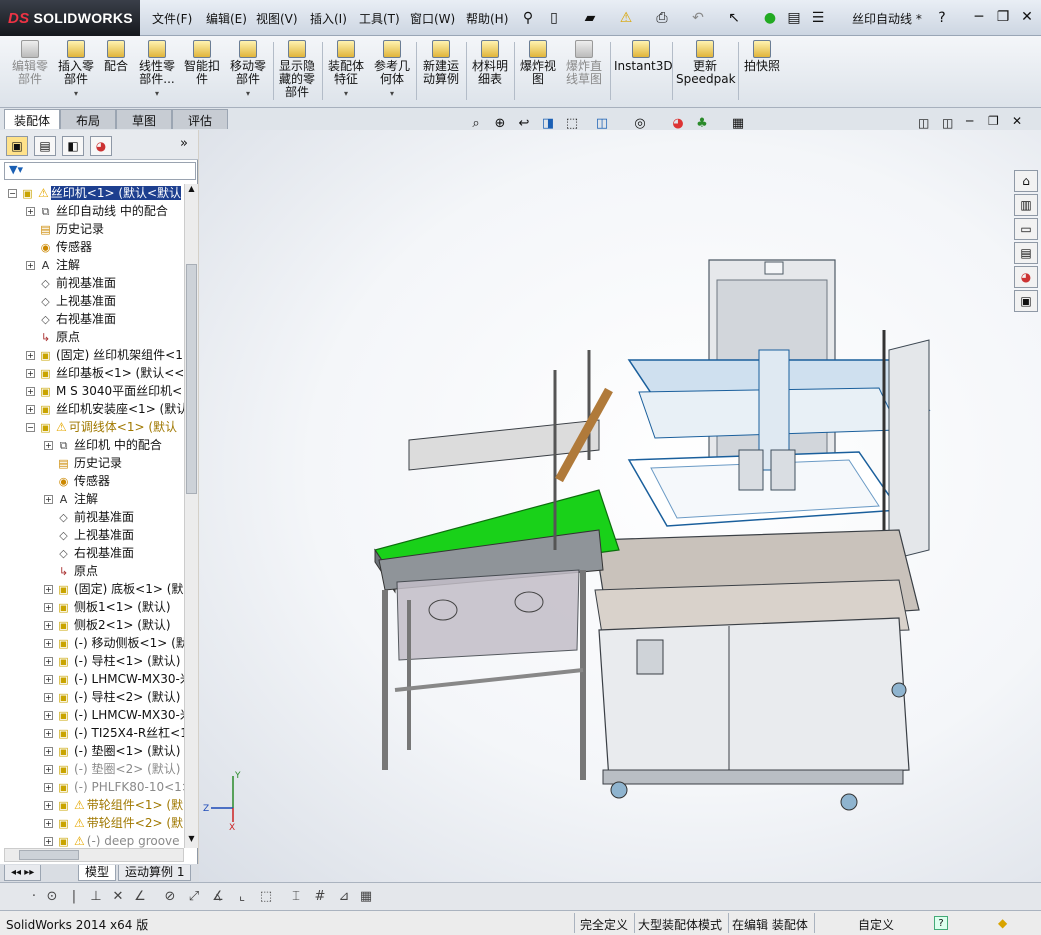  Describe the element at coordinates (277, 18) in the screenshot. I see `menu-view: 视图(V)` at that location.